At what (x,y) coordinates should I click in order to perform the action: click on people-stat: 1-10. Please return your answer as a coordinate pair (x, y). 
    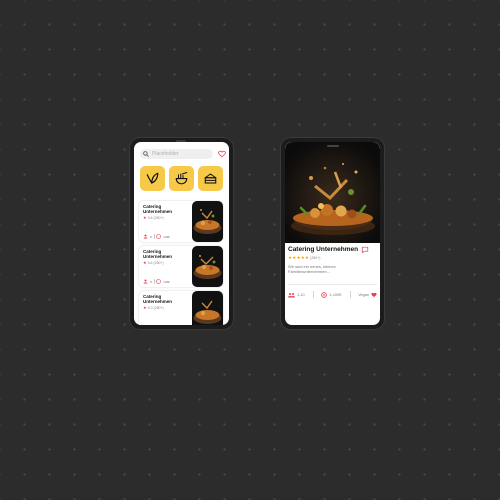
    Looking at the image, I should click on (296, 295).